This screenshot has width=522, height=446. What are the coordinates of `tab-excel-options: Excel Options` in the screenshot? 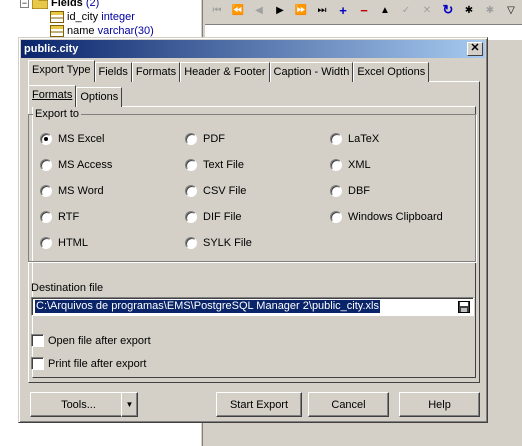 It's located at (391, 72).